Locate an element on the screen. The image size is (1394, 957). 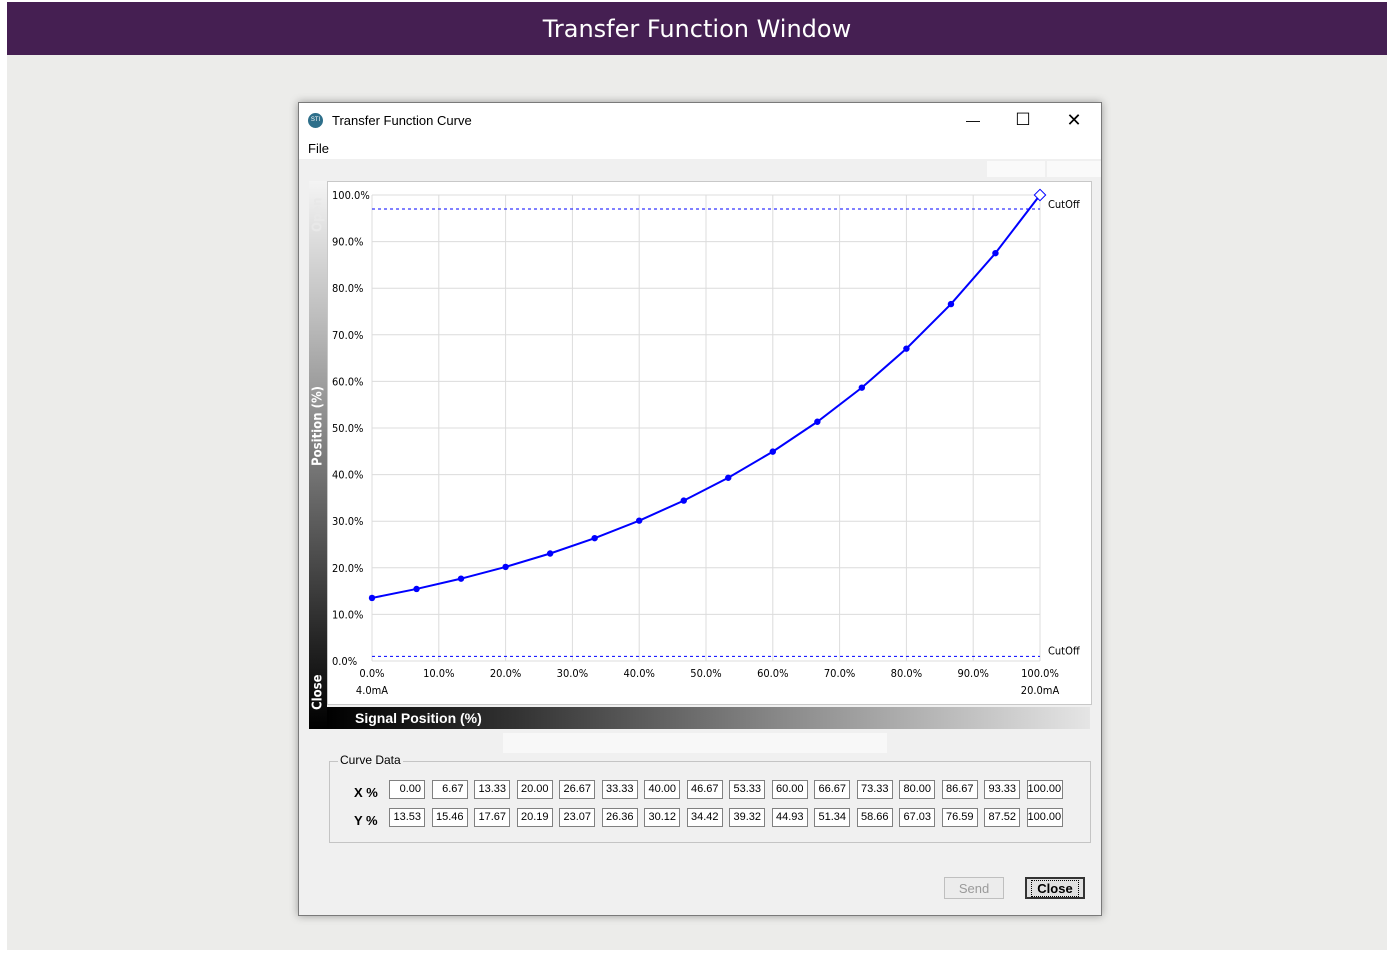
title-bar: STI Transfer Function Curve — ☐ ✕ is located at coordinates (700, 120).